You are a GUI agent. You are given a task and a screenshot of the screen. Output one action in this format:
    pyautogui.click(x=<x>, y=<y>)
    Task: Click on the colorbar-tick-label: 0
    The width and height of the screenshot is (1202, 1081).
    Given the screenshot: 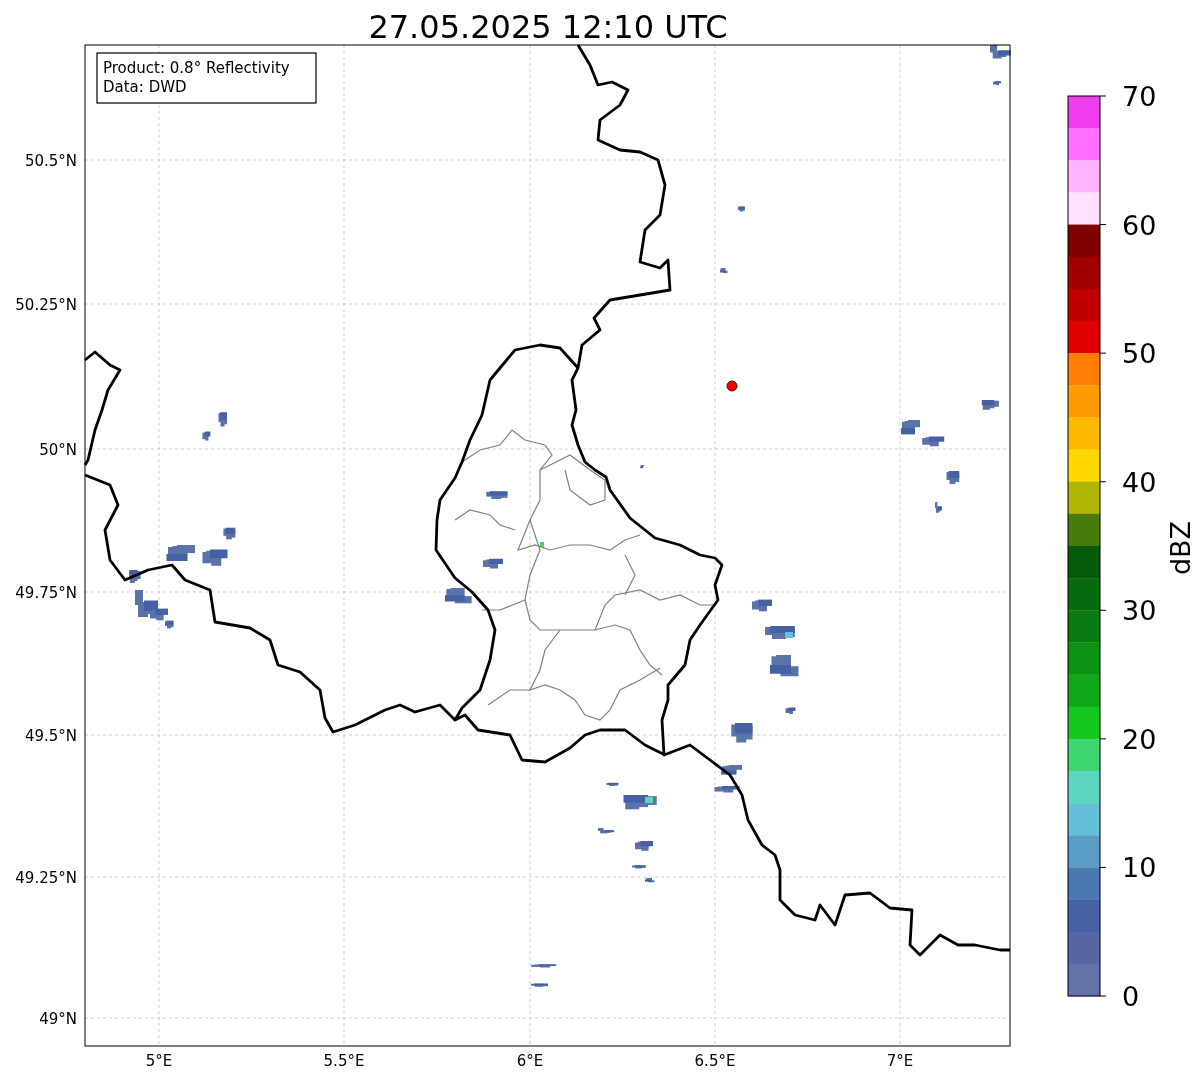 What is the action you would take?
    pyautogui.click(x=1131, y=996)
    